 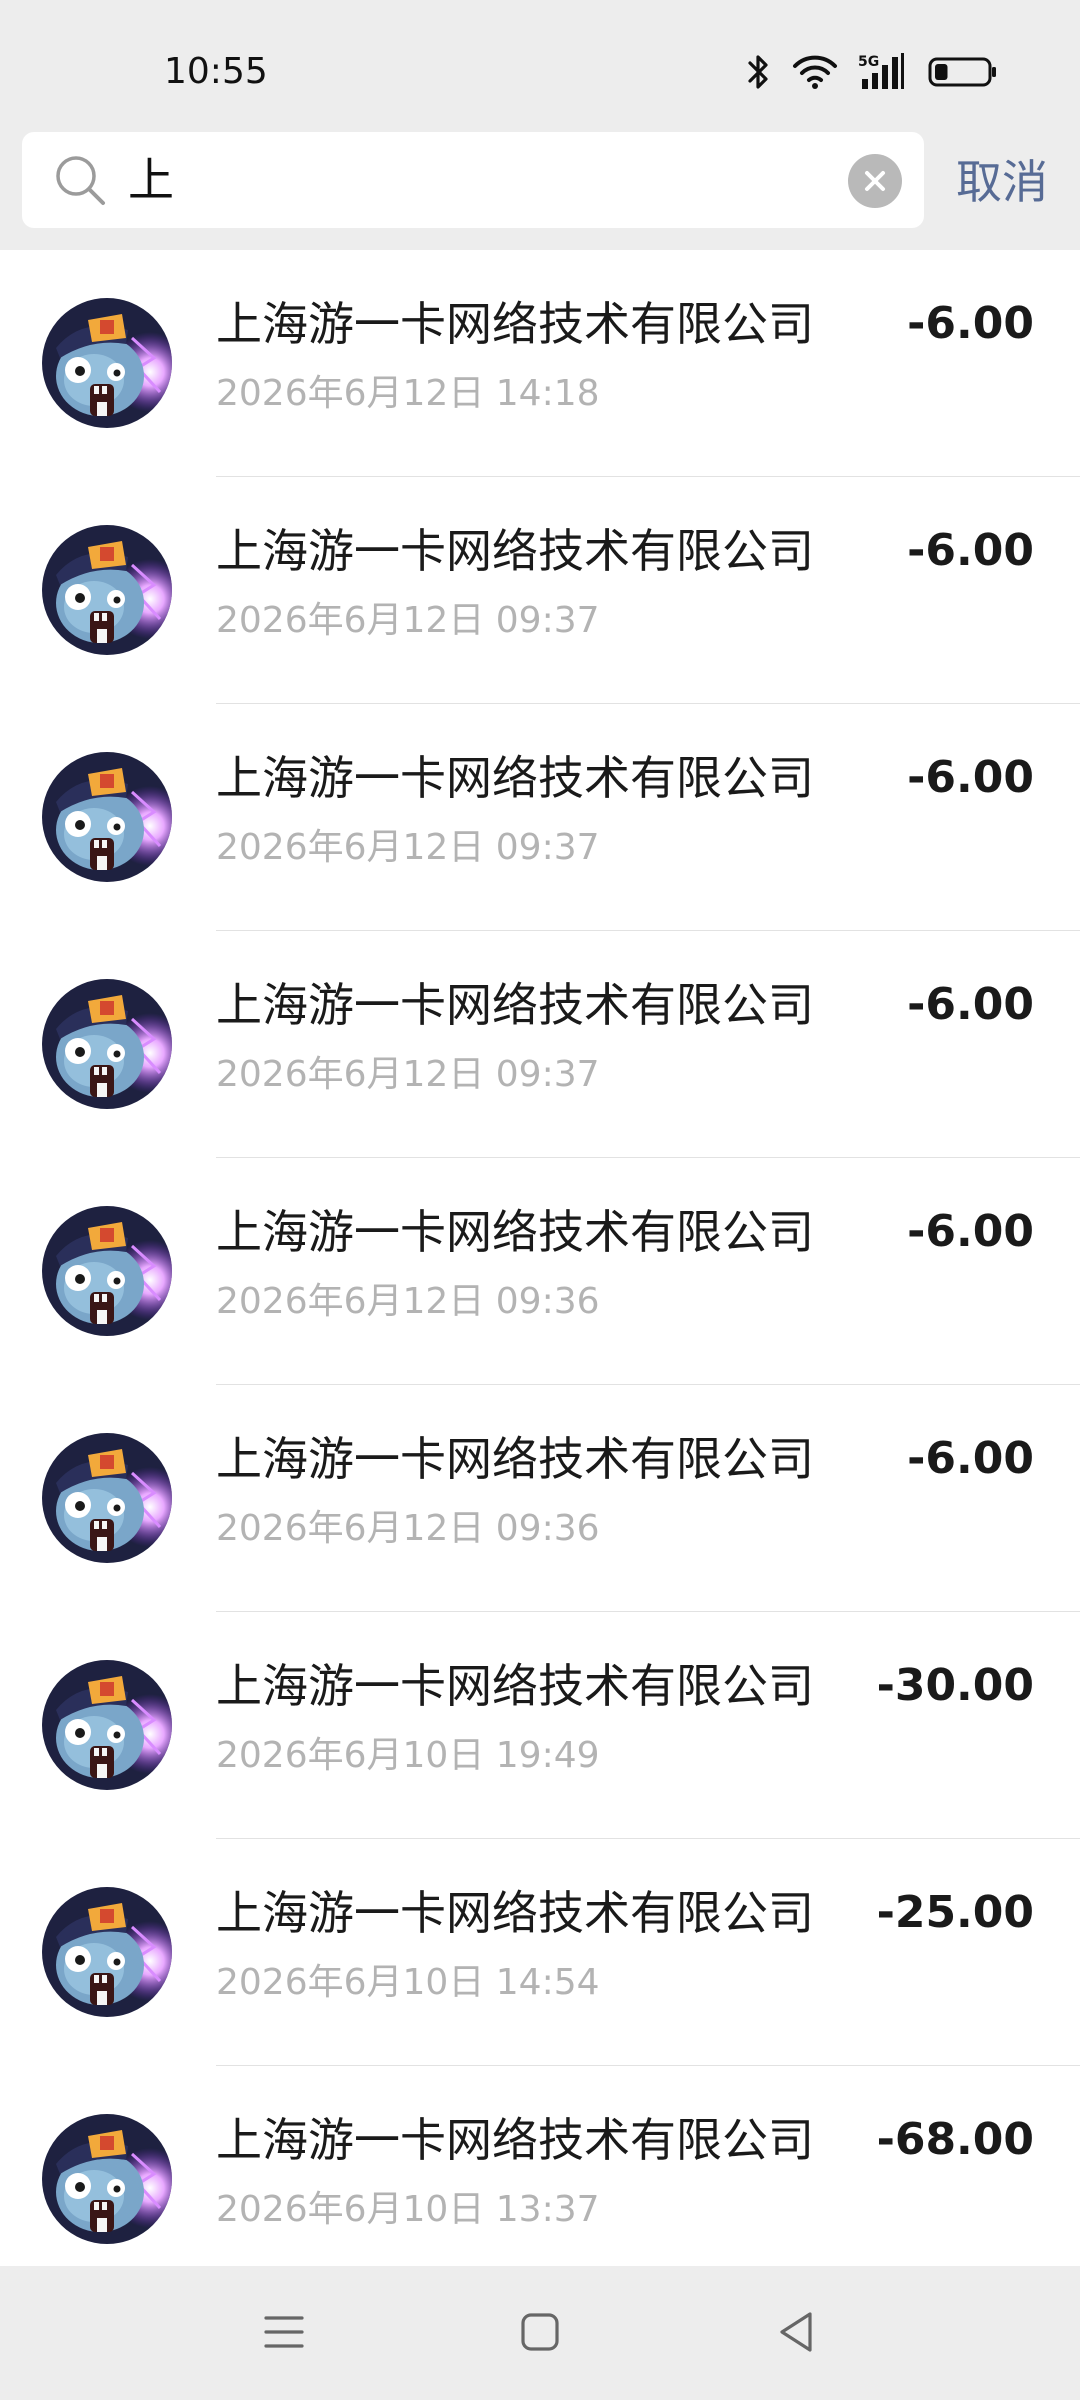 I want to click on wifi-icon, so click(x=815, y=72).